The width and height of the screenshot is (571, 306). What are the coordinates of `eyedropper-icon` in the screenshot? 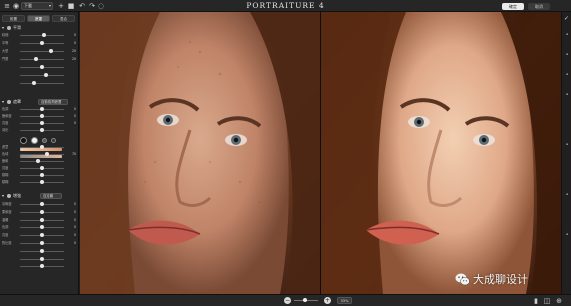 It's located at (44, 140).